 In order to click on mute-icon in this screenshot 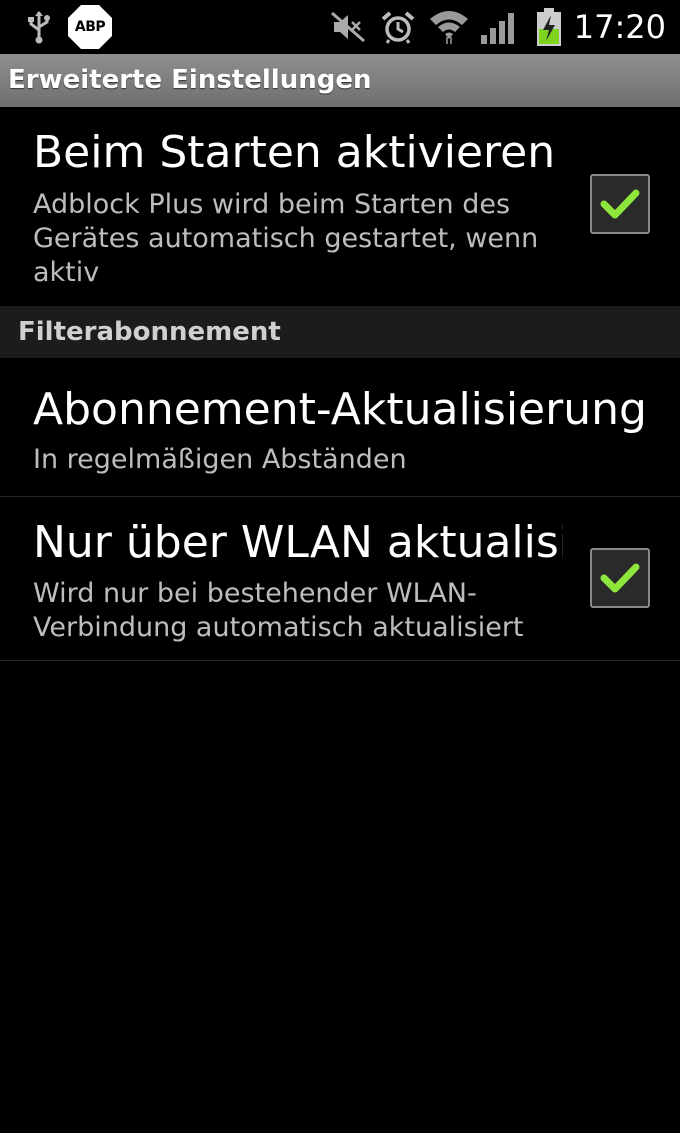, I will do `click(348, 27)`.